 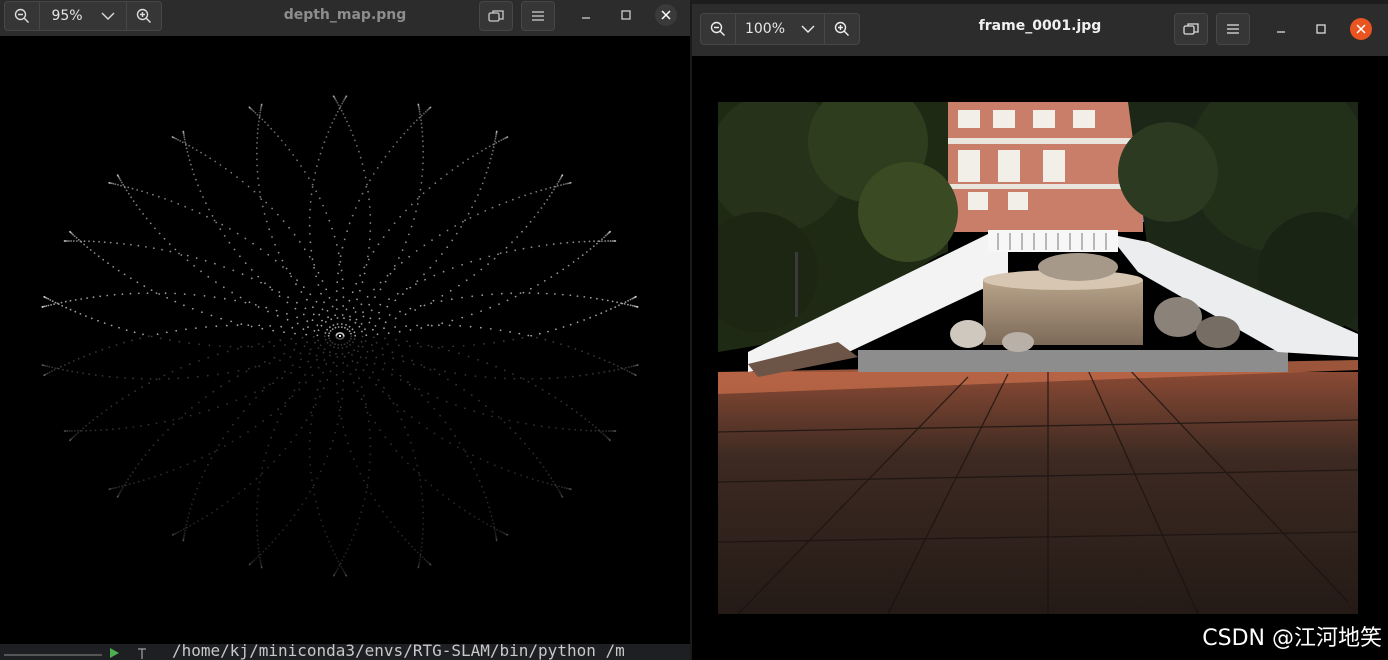 I want to click on run-icon, so click(x=114, y=653).